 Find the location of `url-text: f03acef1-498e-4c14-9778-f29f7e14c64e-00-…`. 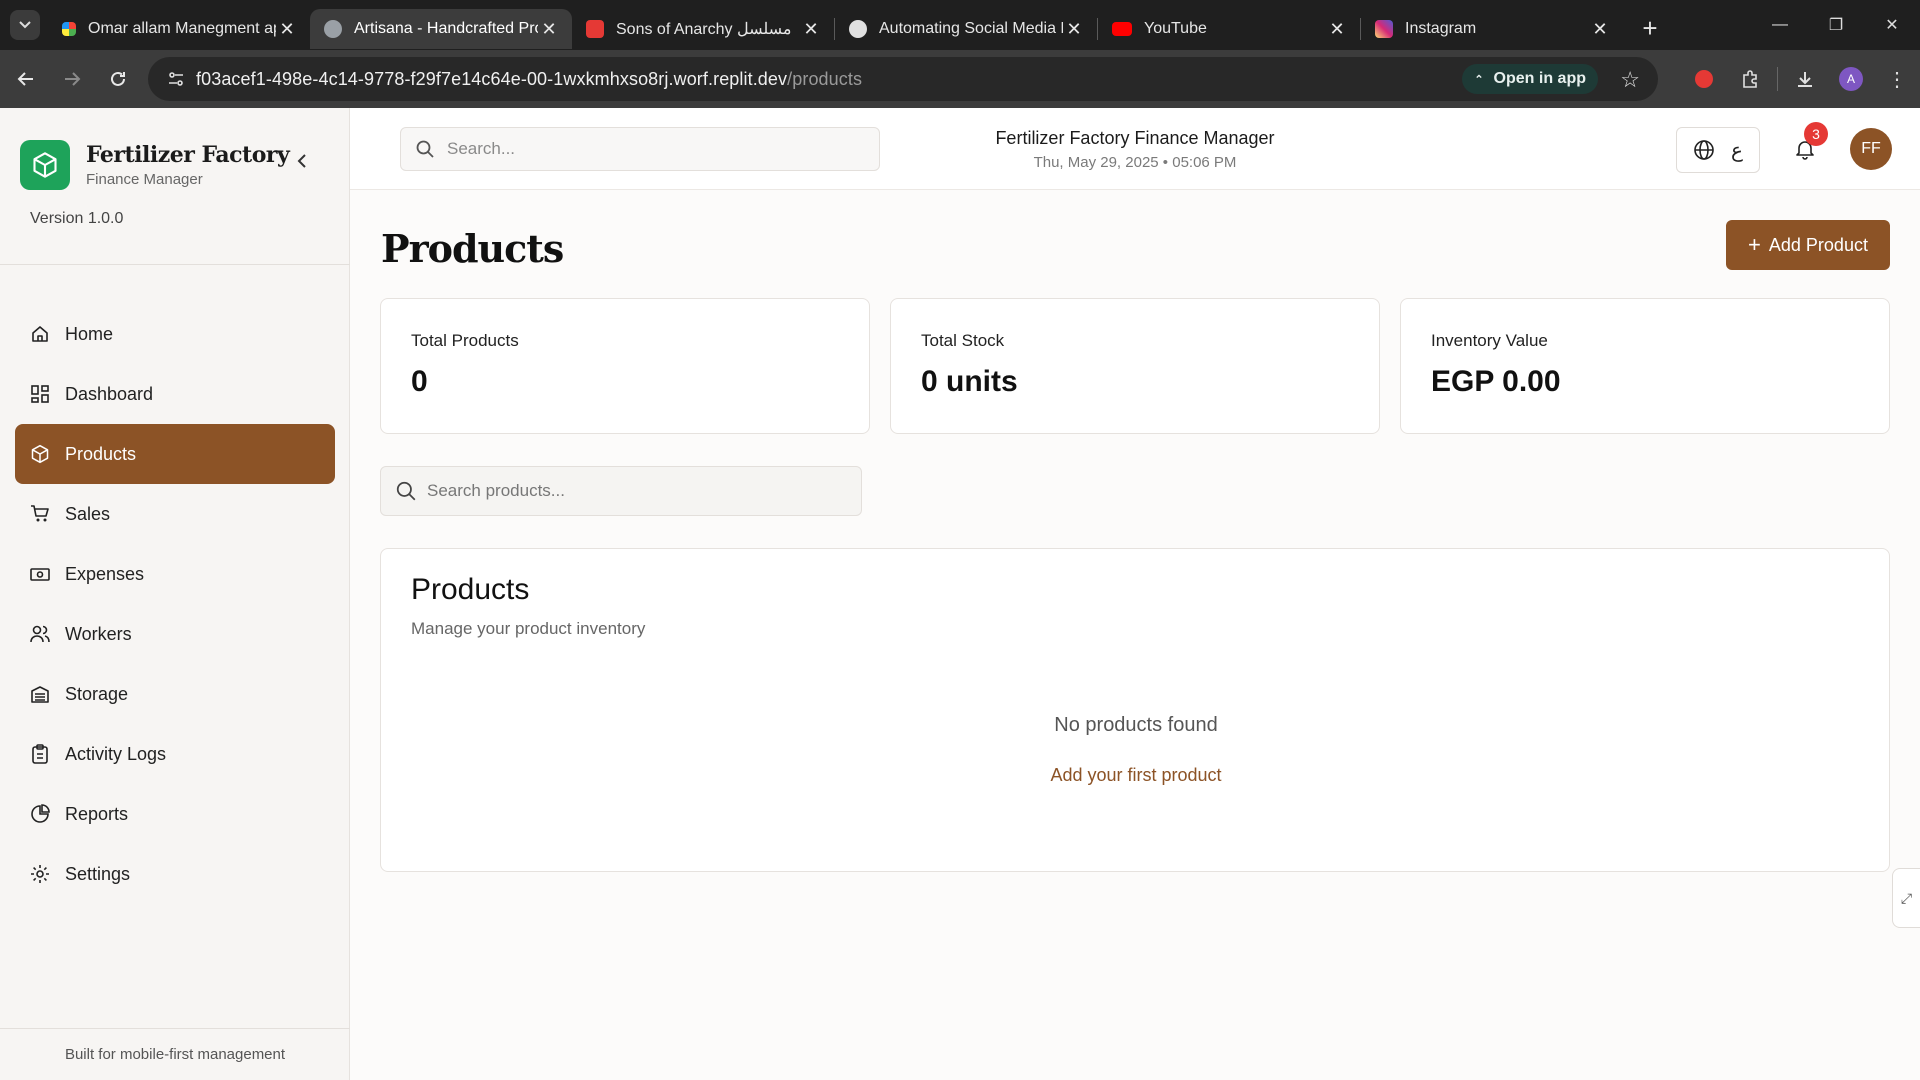

url-text: f03acef1-498e-4c14-9778-f29f7e14c64e-00-… is located at coordinates (529, 79).